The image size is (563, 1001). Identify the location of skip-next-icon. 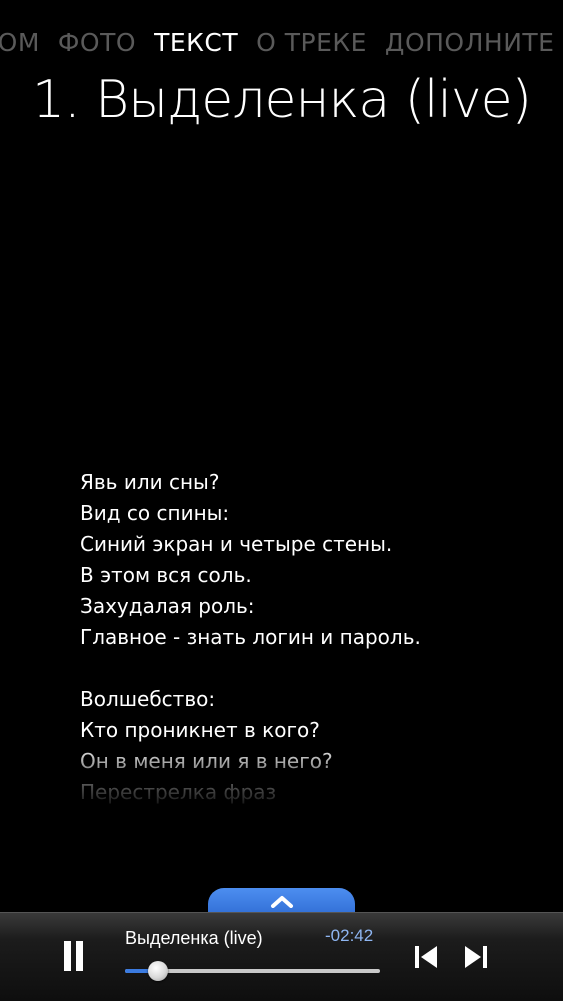
(476, 957).